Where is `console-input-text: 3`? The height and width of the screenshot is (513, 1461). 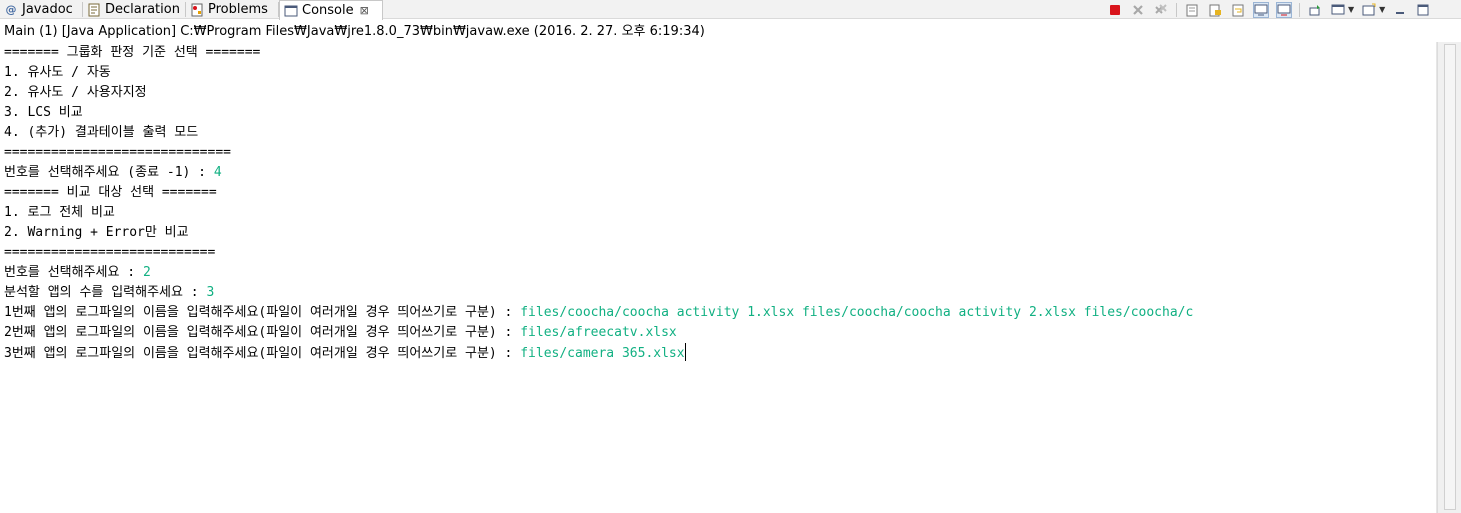 console-input-text: 3 is located at coordinates (210, 292).